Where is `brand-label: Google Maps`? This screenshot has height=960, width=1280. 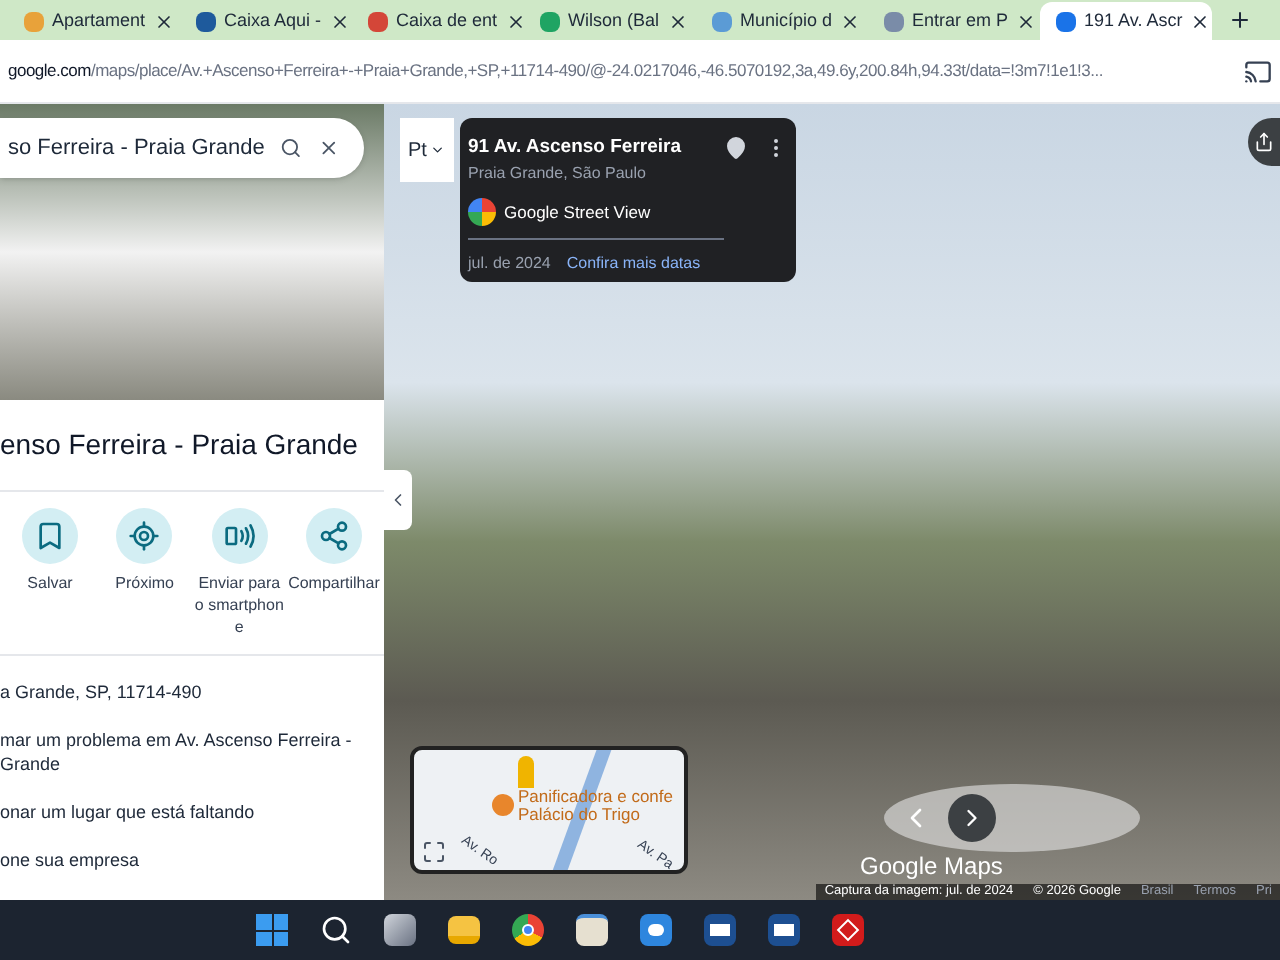
brand-label: Google Maps is located at coordinates (931, 867).